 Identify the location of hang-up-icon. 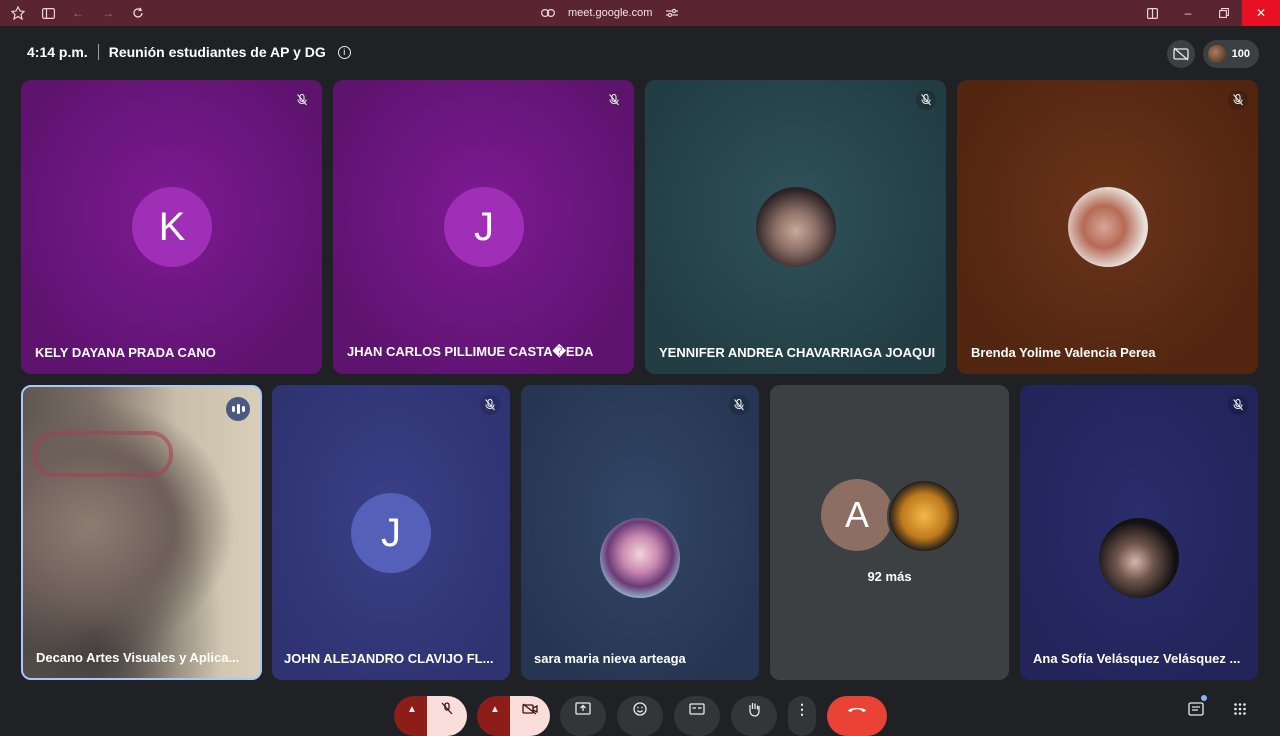
(857, 710).